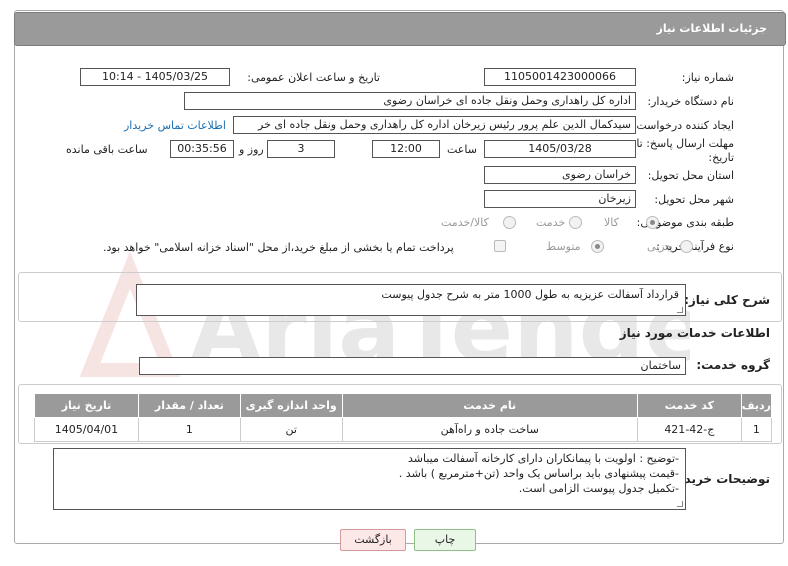 The height and width of the screenshot is (566, 788). Describe the element at coordinates (694, 199) in the screenshot. I see `city-label: شهر محل تحویل:` at that location.